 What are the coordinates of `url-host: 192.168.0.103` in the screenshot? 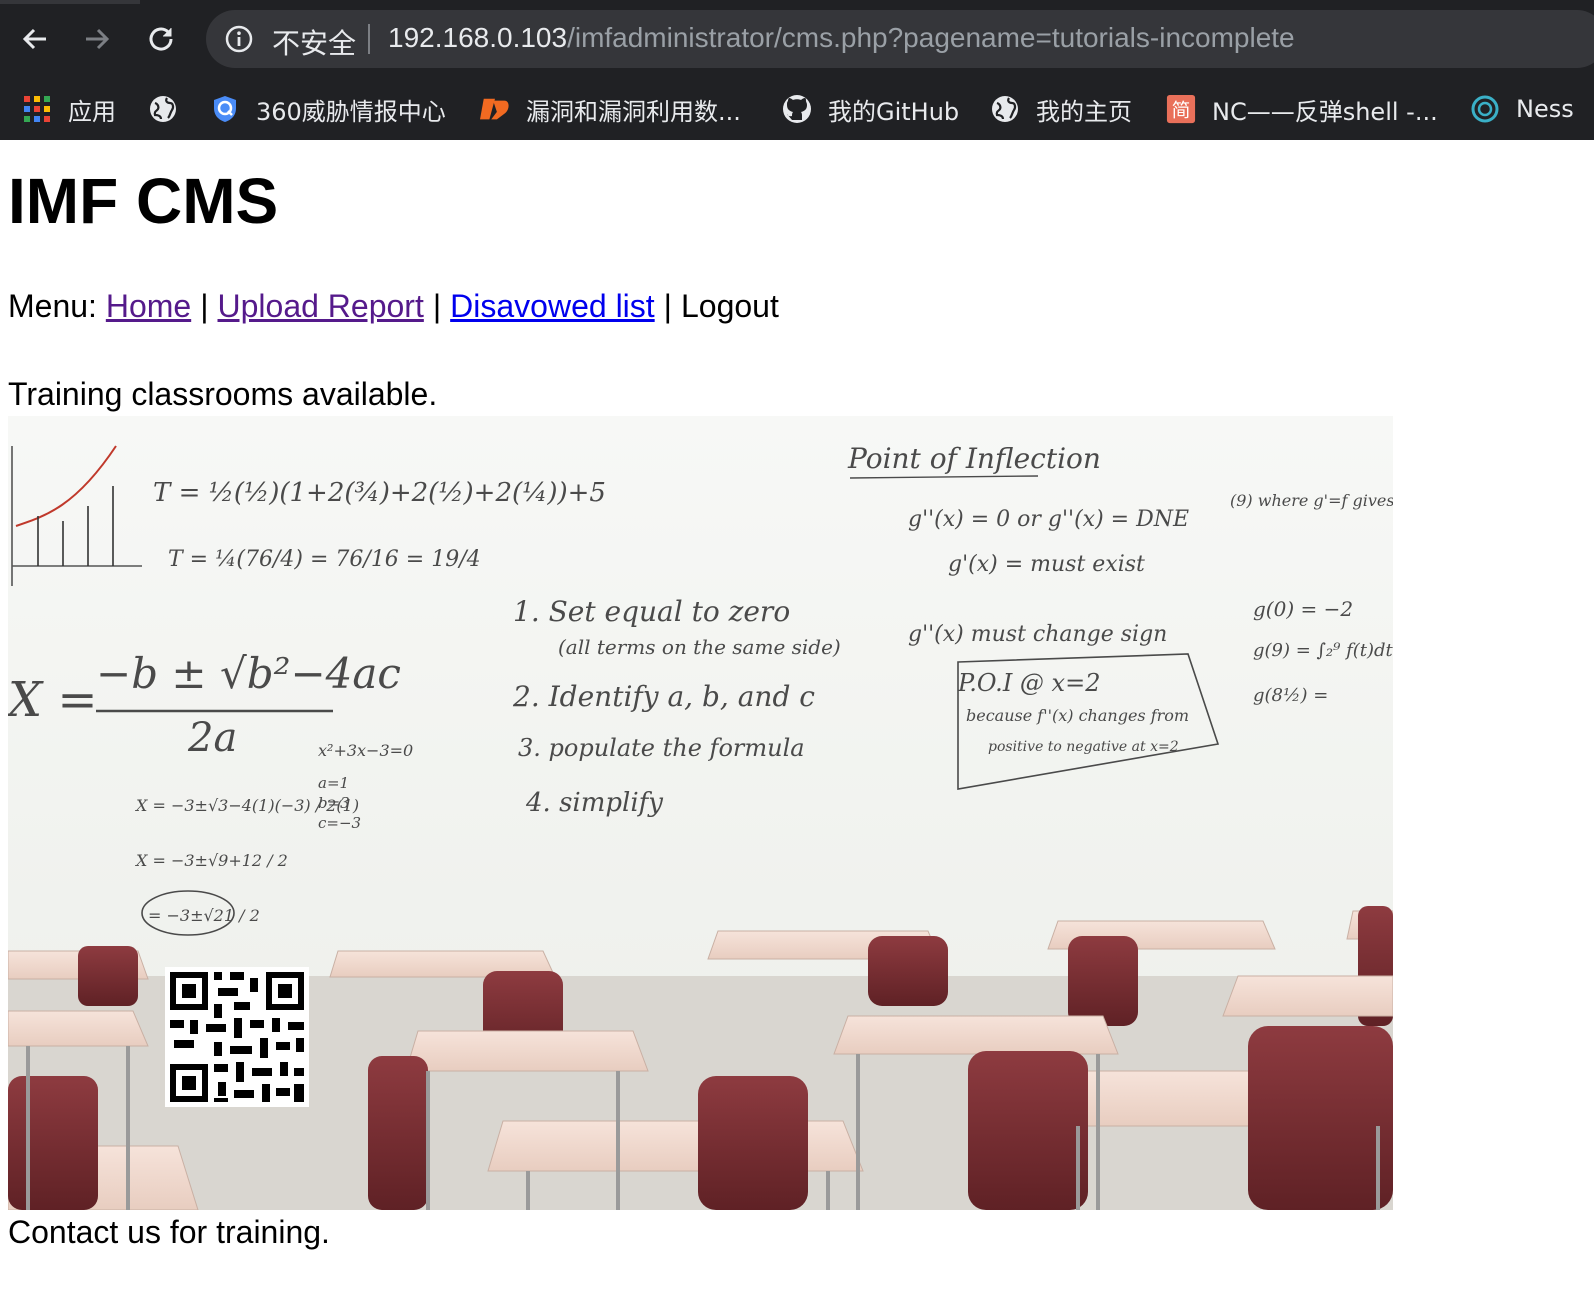 It's located at (478, 37).